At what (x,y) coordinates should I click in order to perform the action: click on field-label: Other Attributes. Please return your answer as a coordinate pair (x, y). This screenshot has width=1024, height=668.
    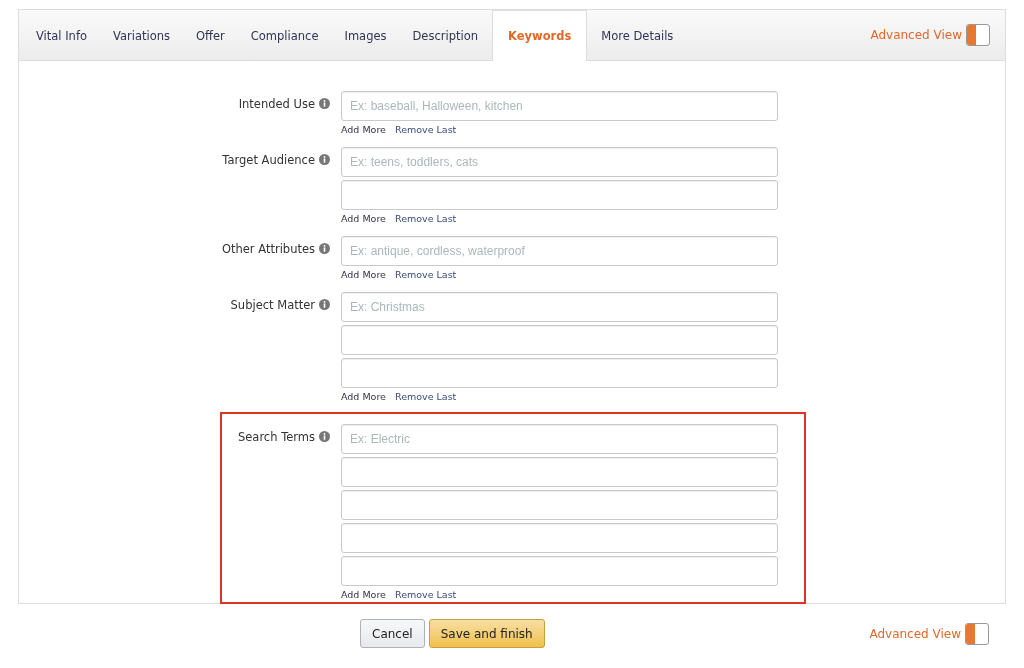
    Looking at the image, I should click on (268, 249).